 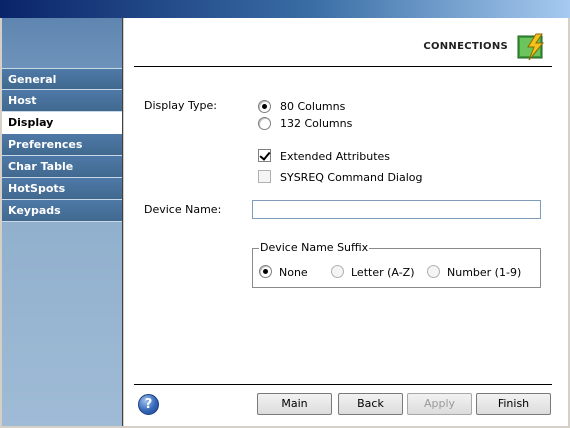 What do you see at coordinates (148, 404) in the screenshot?
I see `help-icon: ?` at bounding box center [148, 404].